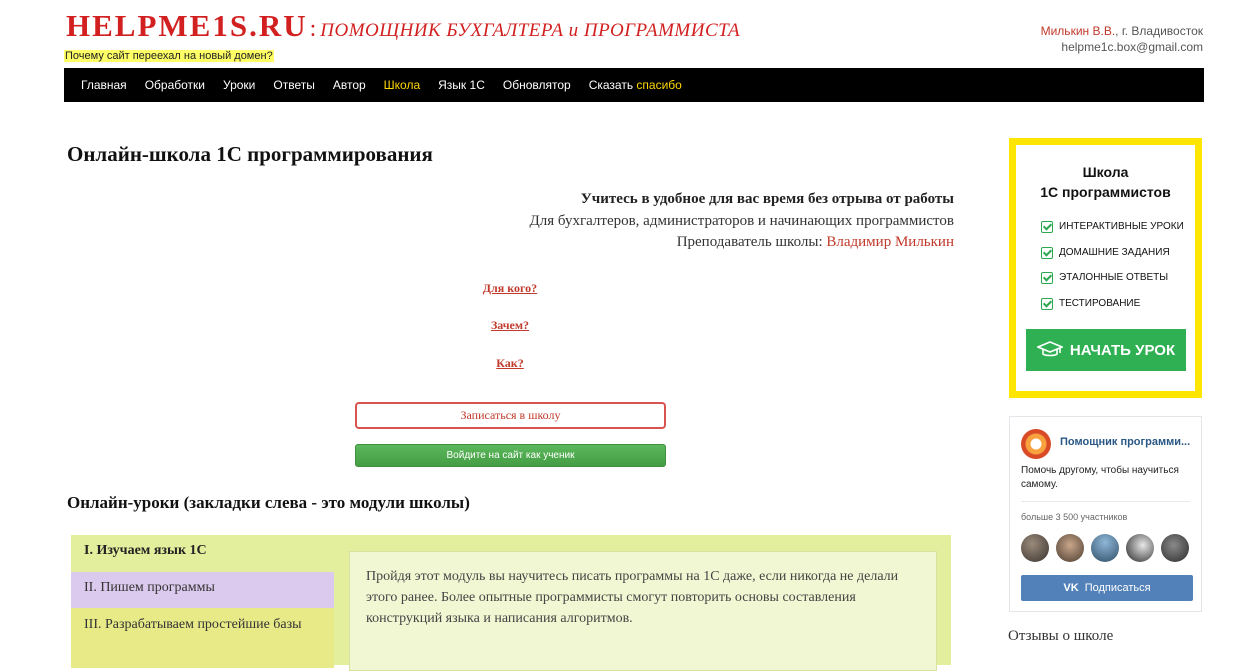 The height and width of the screenshot is (671, 1244). What do you see at coordinates (1061, 636) in the screenshot?
I see `reviews-title: Отзывы о школе` at bounding box center [1061, 636].